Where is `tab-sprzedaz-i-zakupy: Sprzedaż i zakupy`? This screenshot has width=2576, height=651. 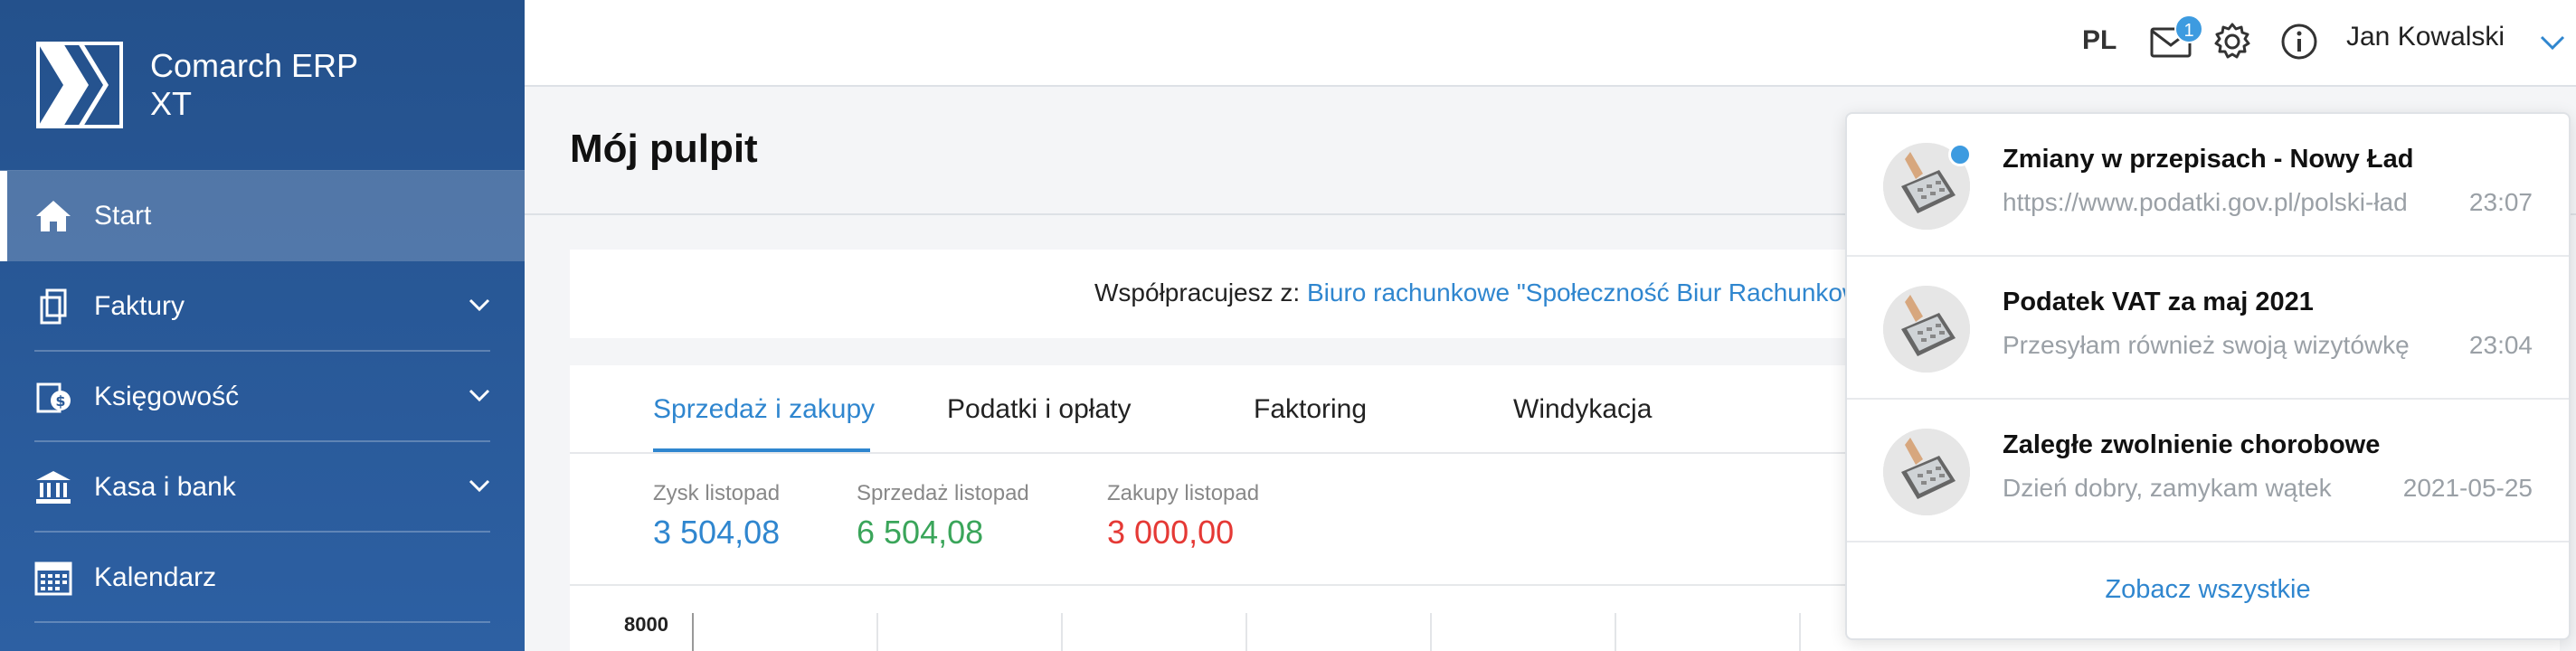 tab-sprzedaz-i-zakupy: Sprzedaż i zakupy is located at coordinates (764, 410).